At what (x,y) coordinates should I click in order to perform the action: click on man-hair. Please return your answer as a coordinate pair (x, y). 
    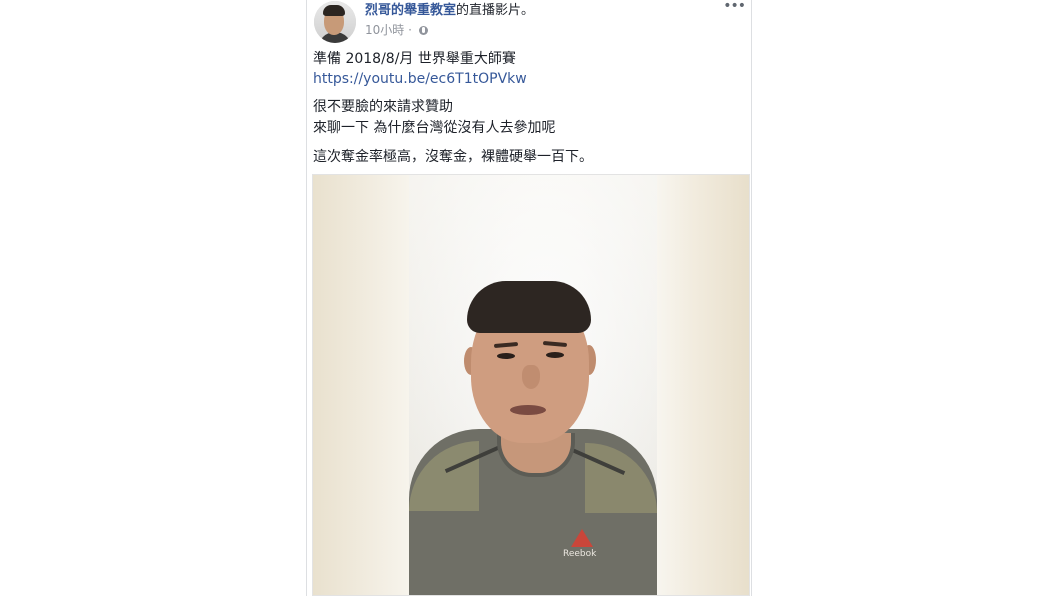
    Looking at the image, I should click on (529, 307).